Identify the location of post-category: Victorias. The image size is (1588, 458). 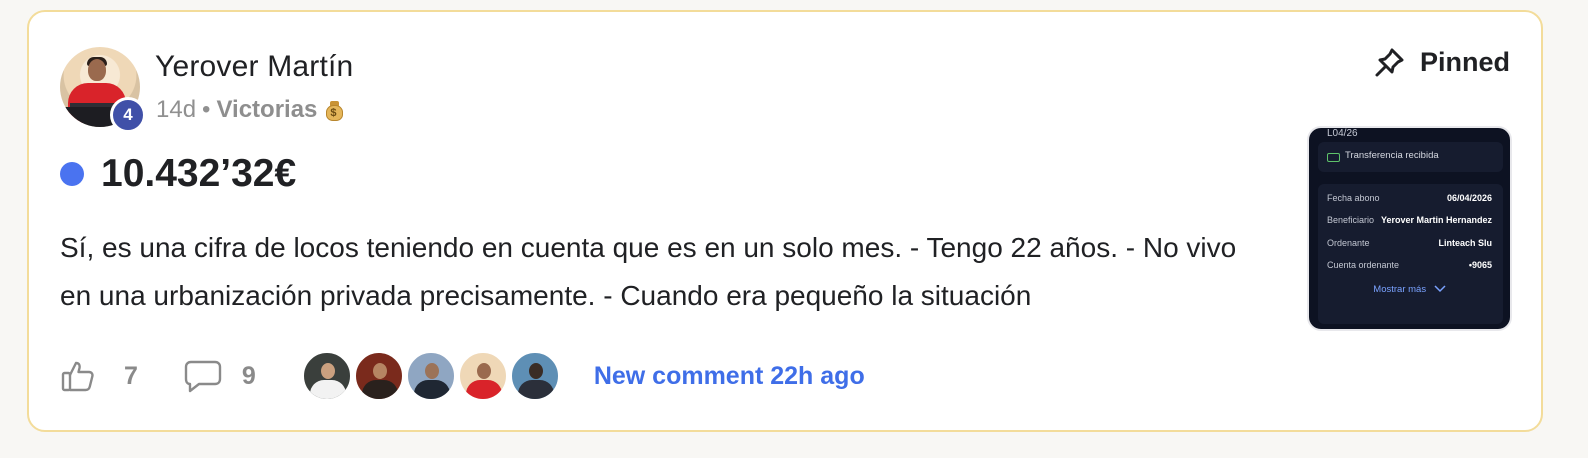
(266, 110).